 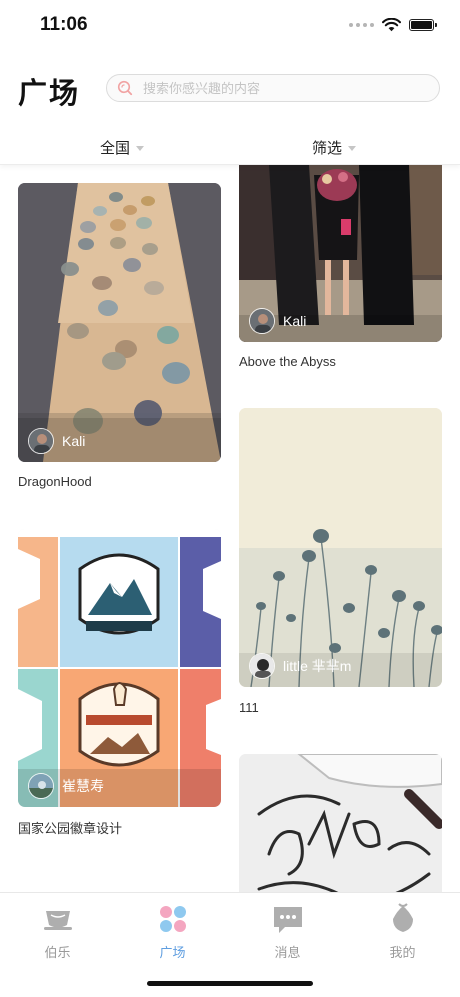 What do you see at coordinates (172, 952) in the screenshot?
I see `tab-label: 广场` at bounding box center [172, 952].